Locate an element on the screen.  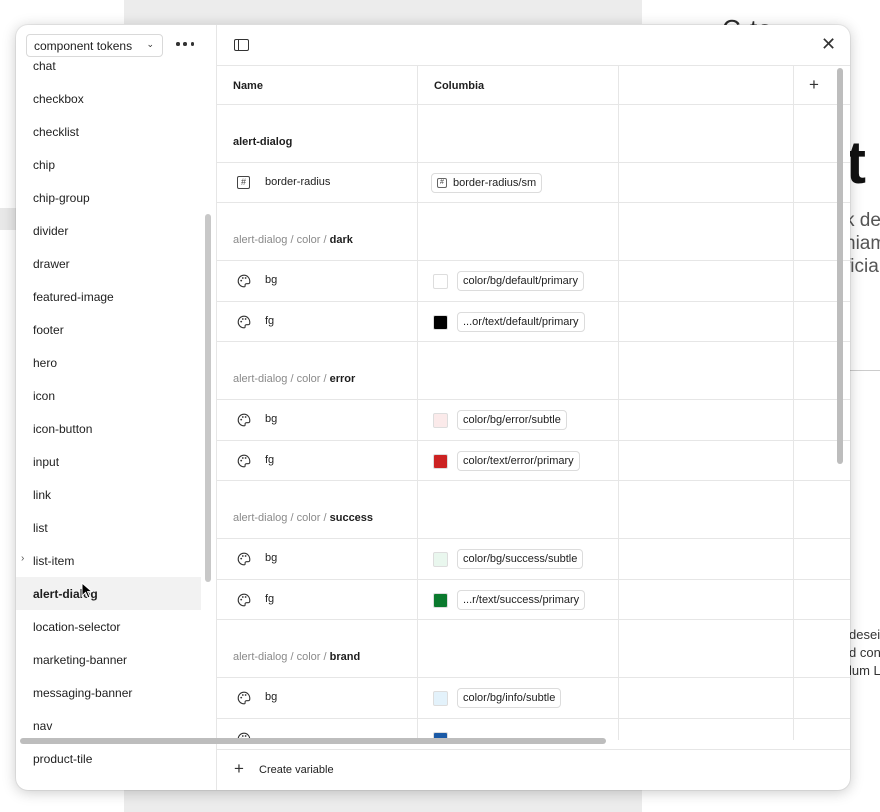
background-desc-line: niam is located at coordinates (862, 243).